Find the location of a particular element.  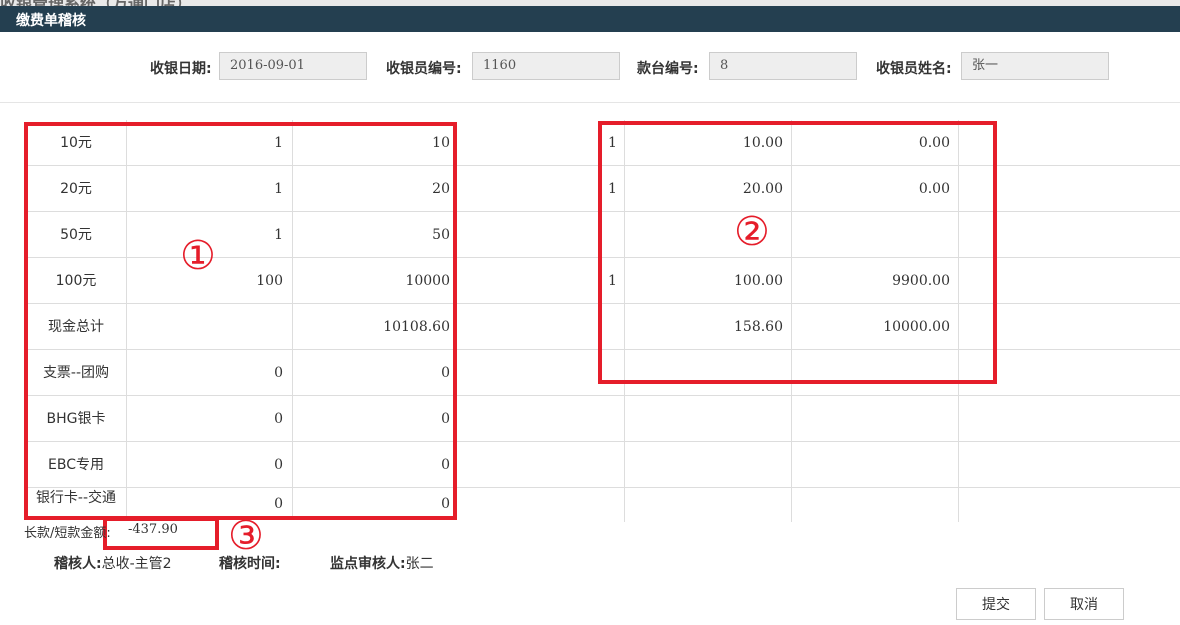

cashier-id-field: 1160 is located at coordinates (546, 66).